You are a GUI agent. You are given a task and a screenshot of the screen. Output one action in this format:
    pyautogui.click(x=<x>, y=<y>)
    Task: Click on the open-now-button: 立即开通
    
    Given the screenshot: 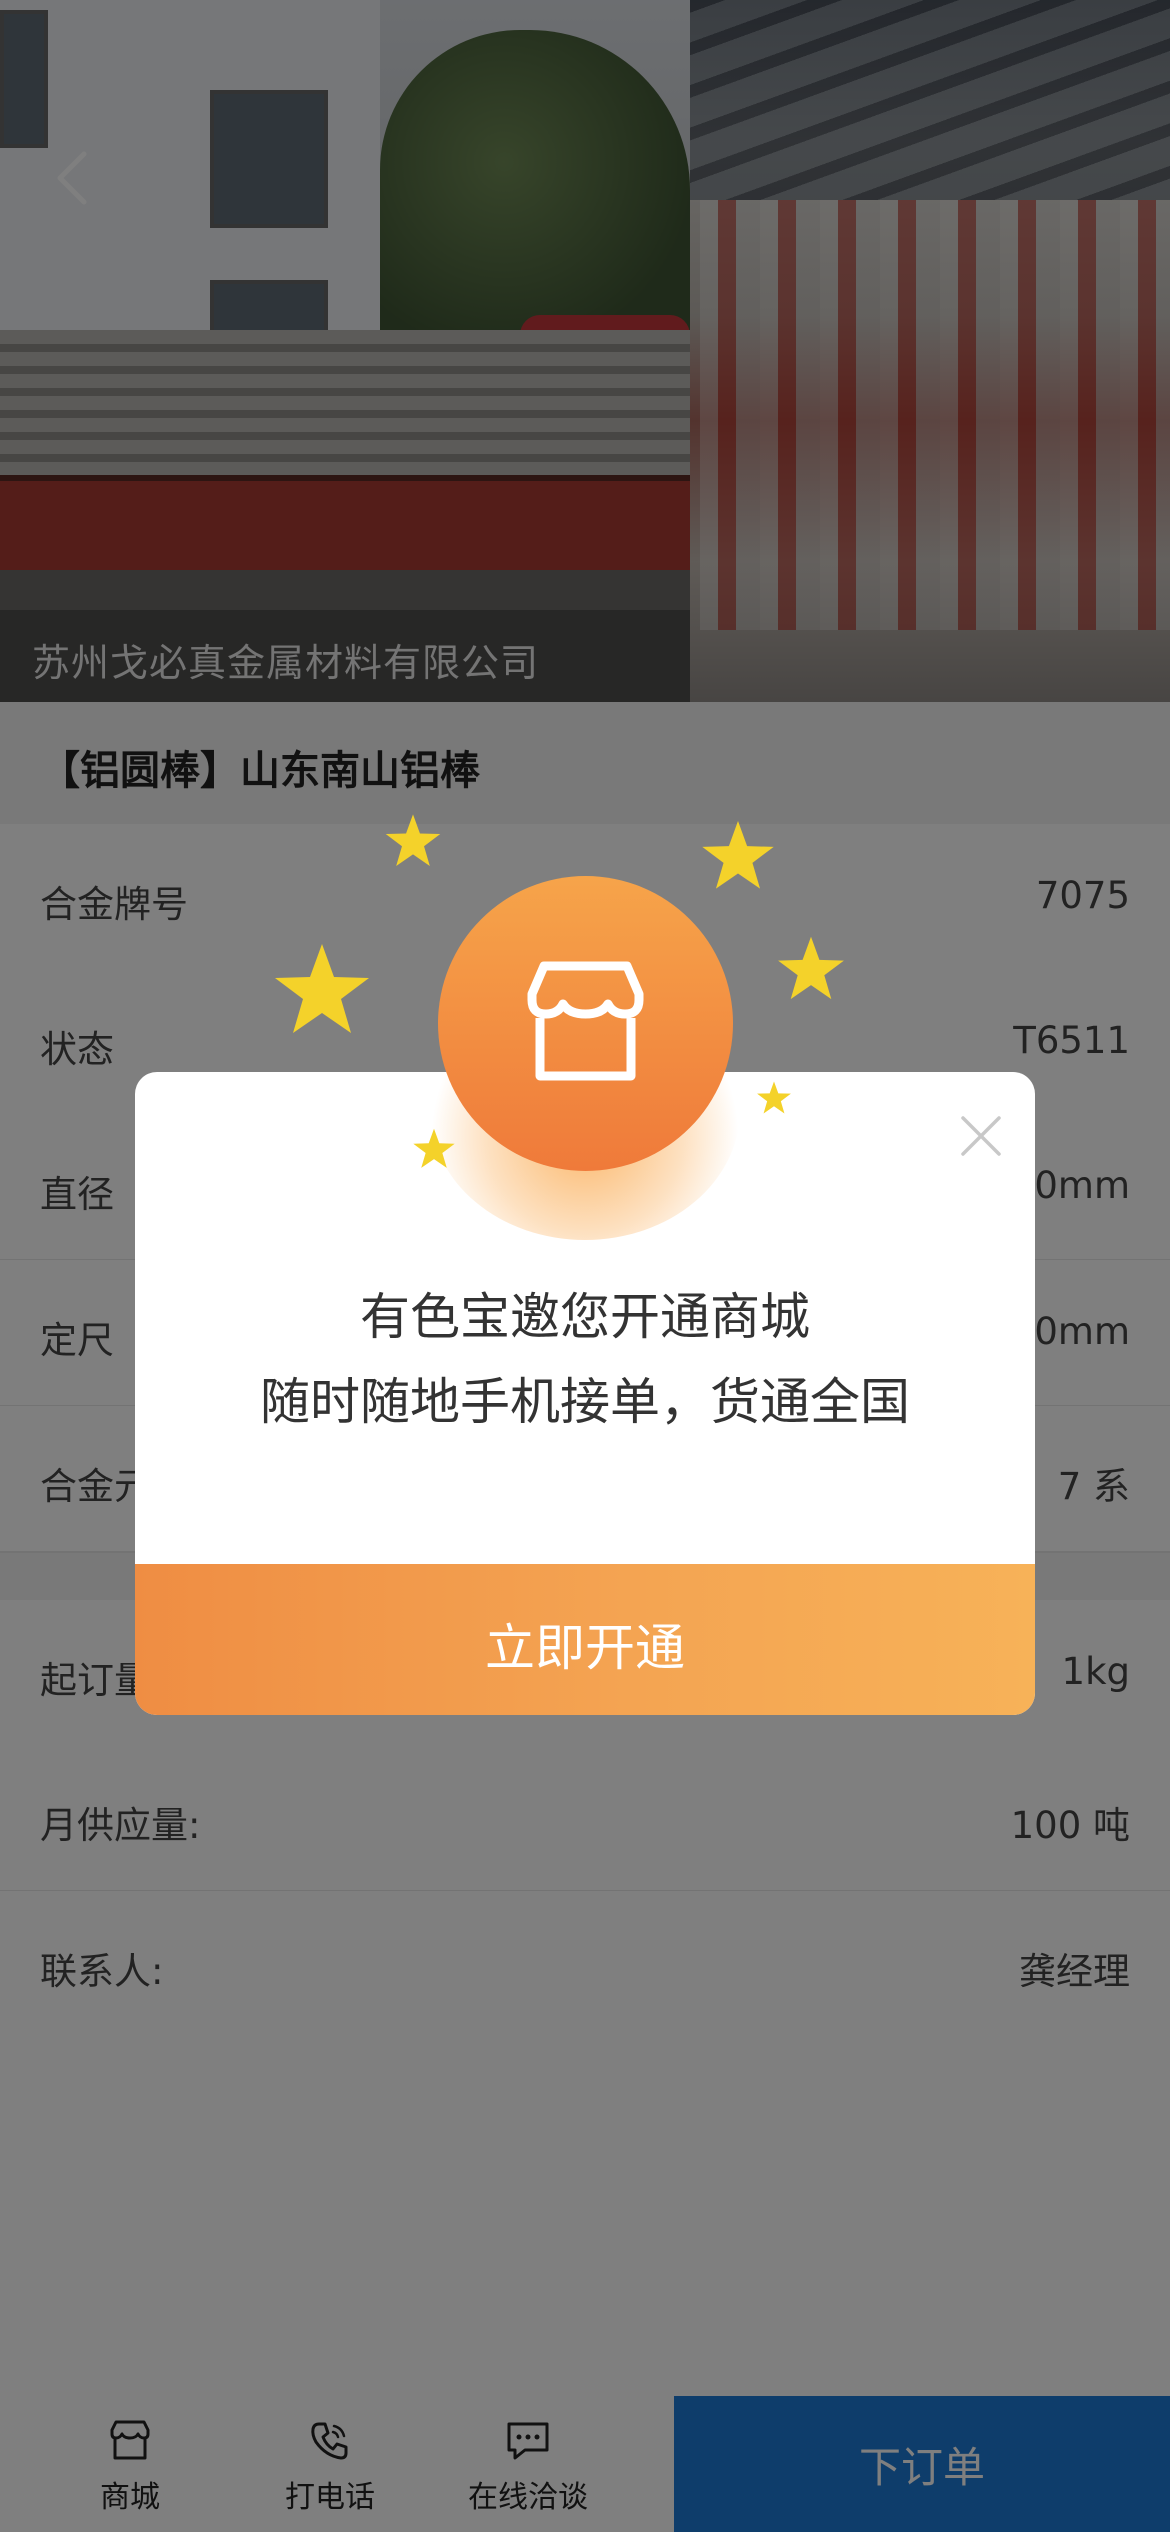 What is the action you would take?
    pyautogui.click(x=585, y=1639)
    